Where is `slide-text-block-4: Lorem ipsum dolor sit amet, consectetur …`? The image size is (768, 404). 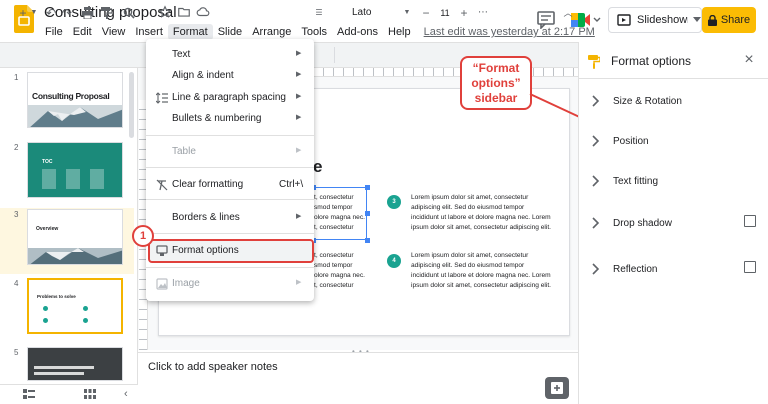 slide-text-block-4: Lorem ipsum dolor sit amet, consectetur … is located at coordinates (481, 271).